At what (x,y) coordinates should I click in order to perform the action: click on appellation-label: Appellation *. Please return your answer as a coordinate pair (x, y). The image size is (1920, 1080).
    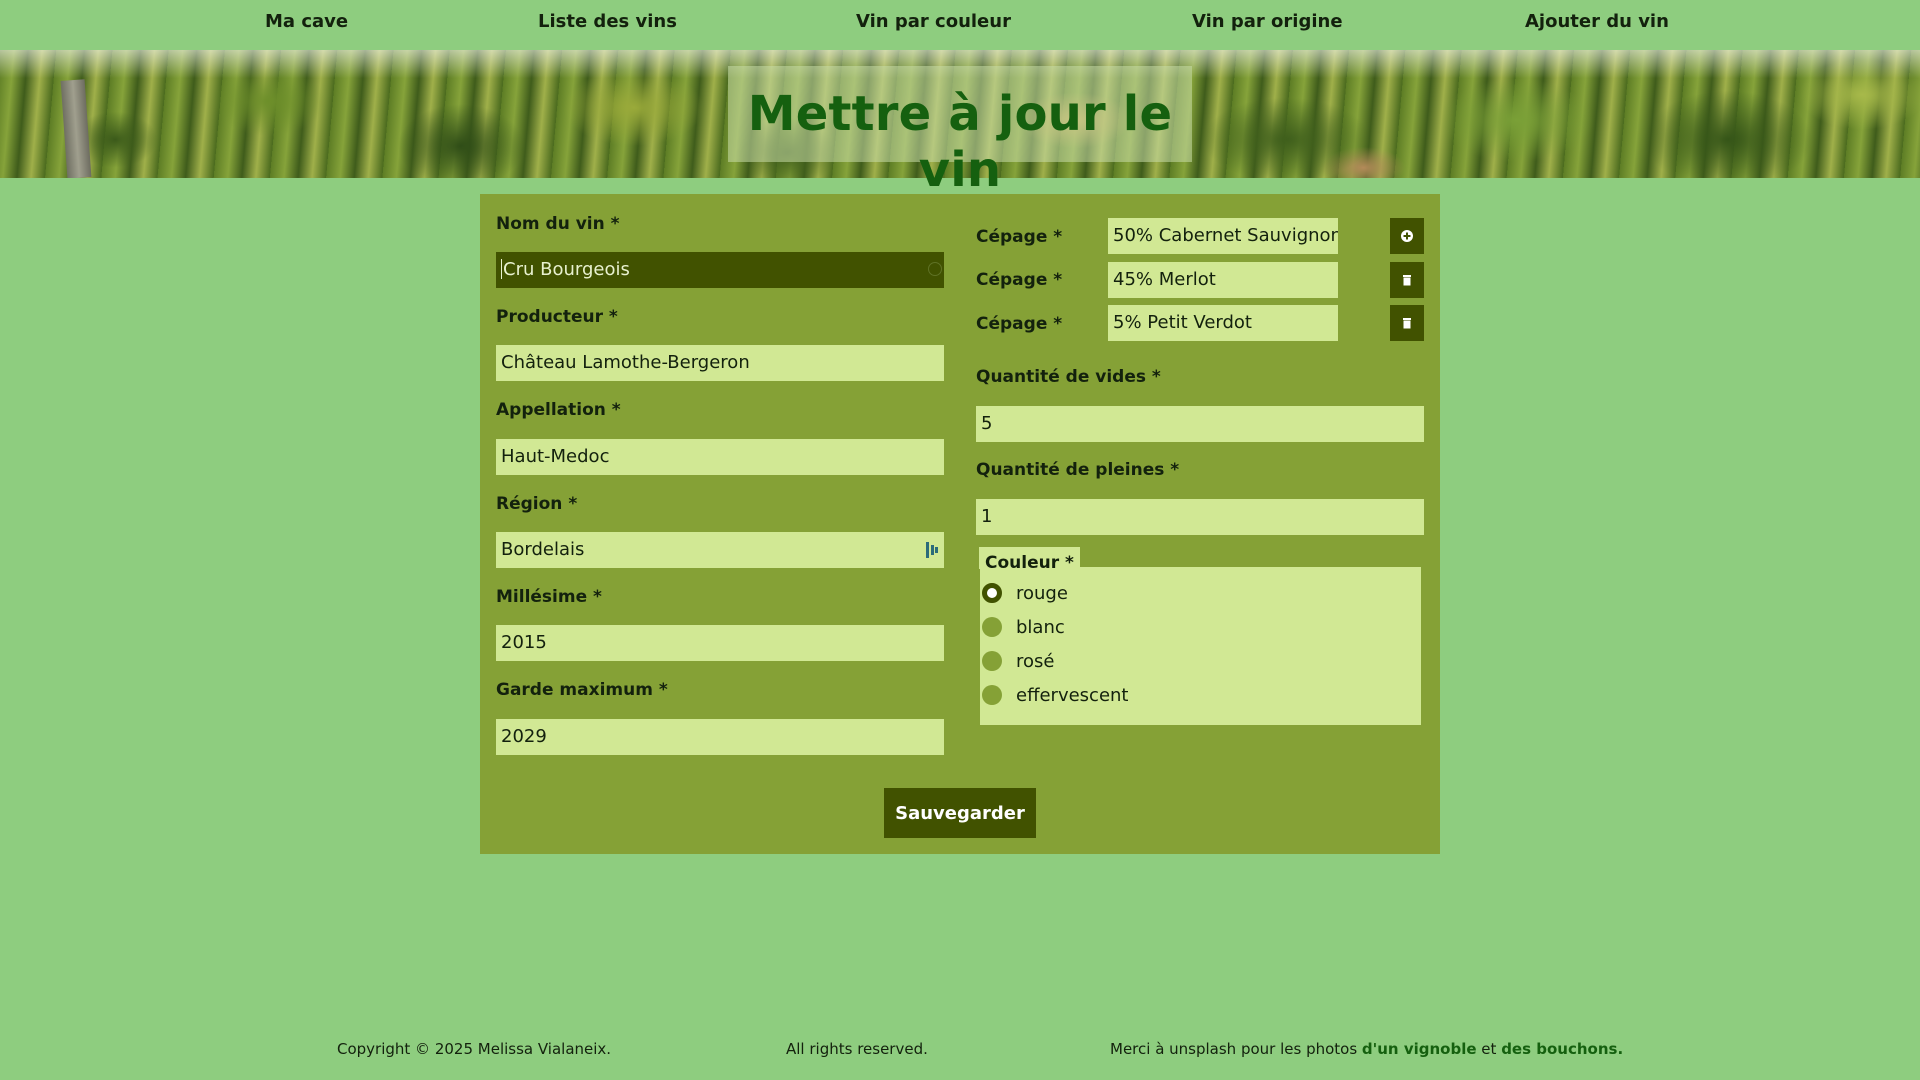
    Looking at the image, I should click on (558, 410).